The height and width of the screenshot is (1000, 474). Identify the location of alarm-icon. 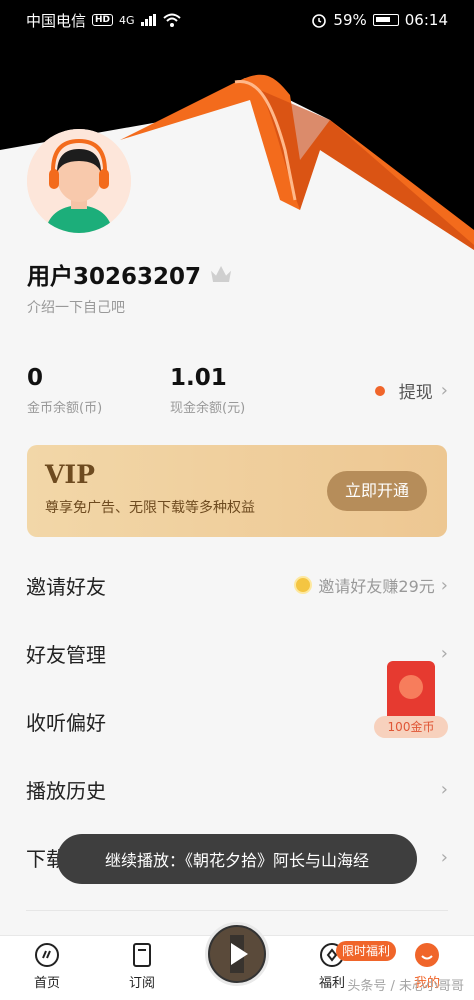
(319, 21).